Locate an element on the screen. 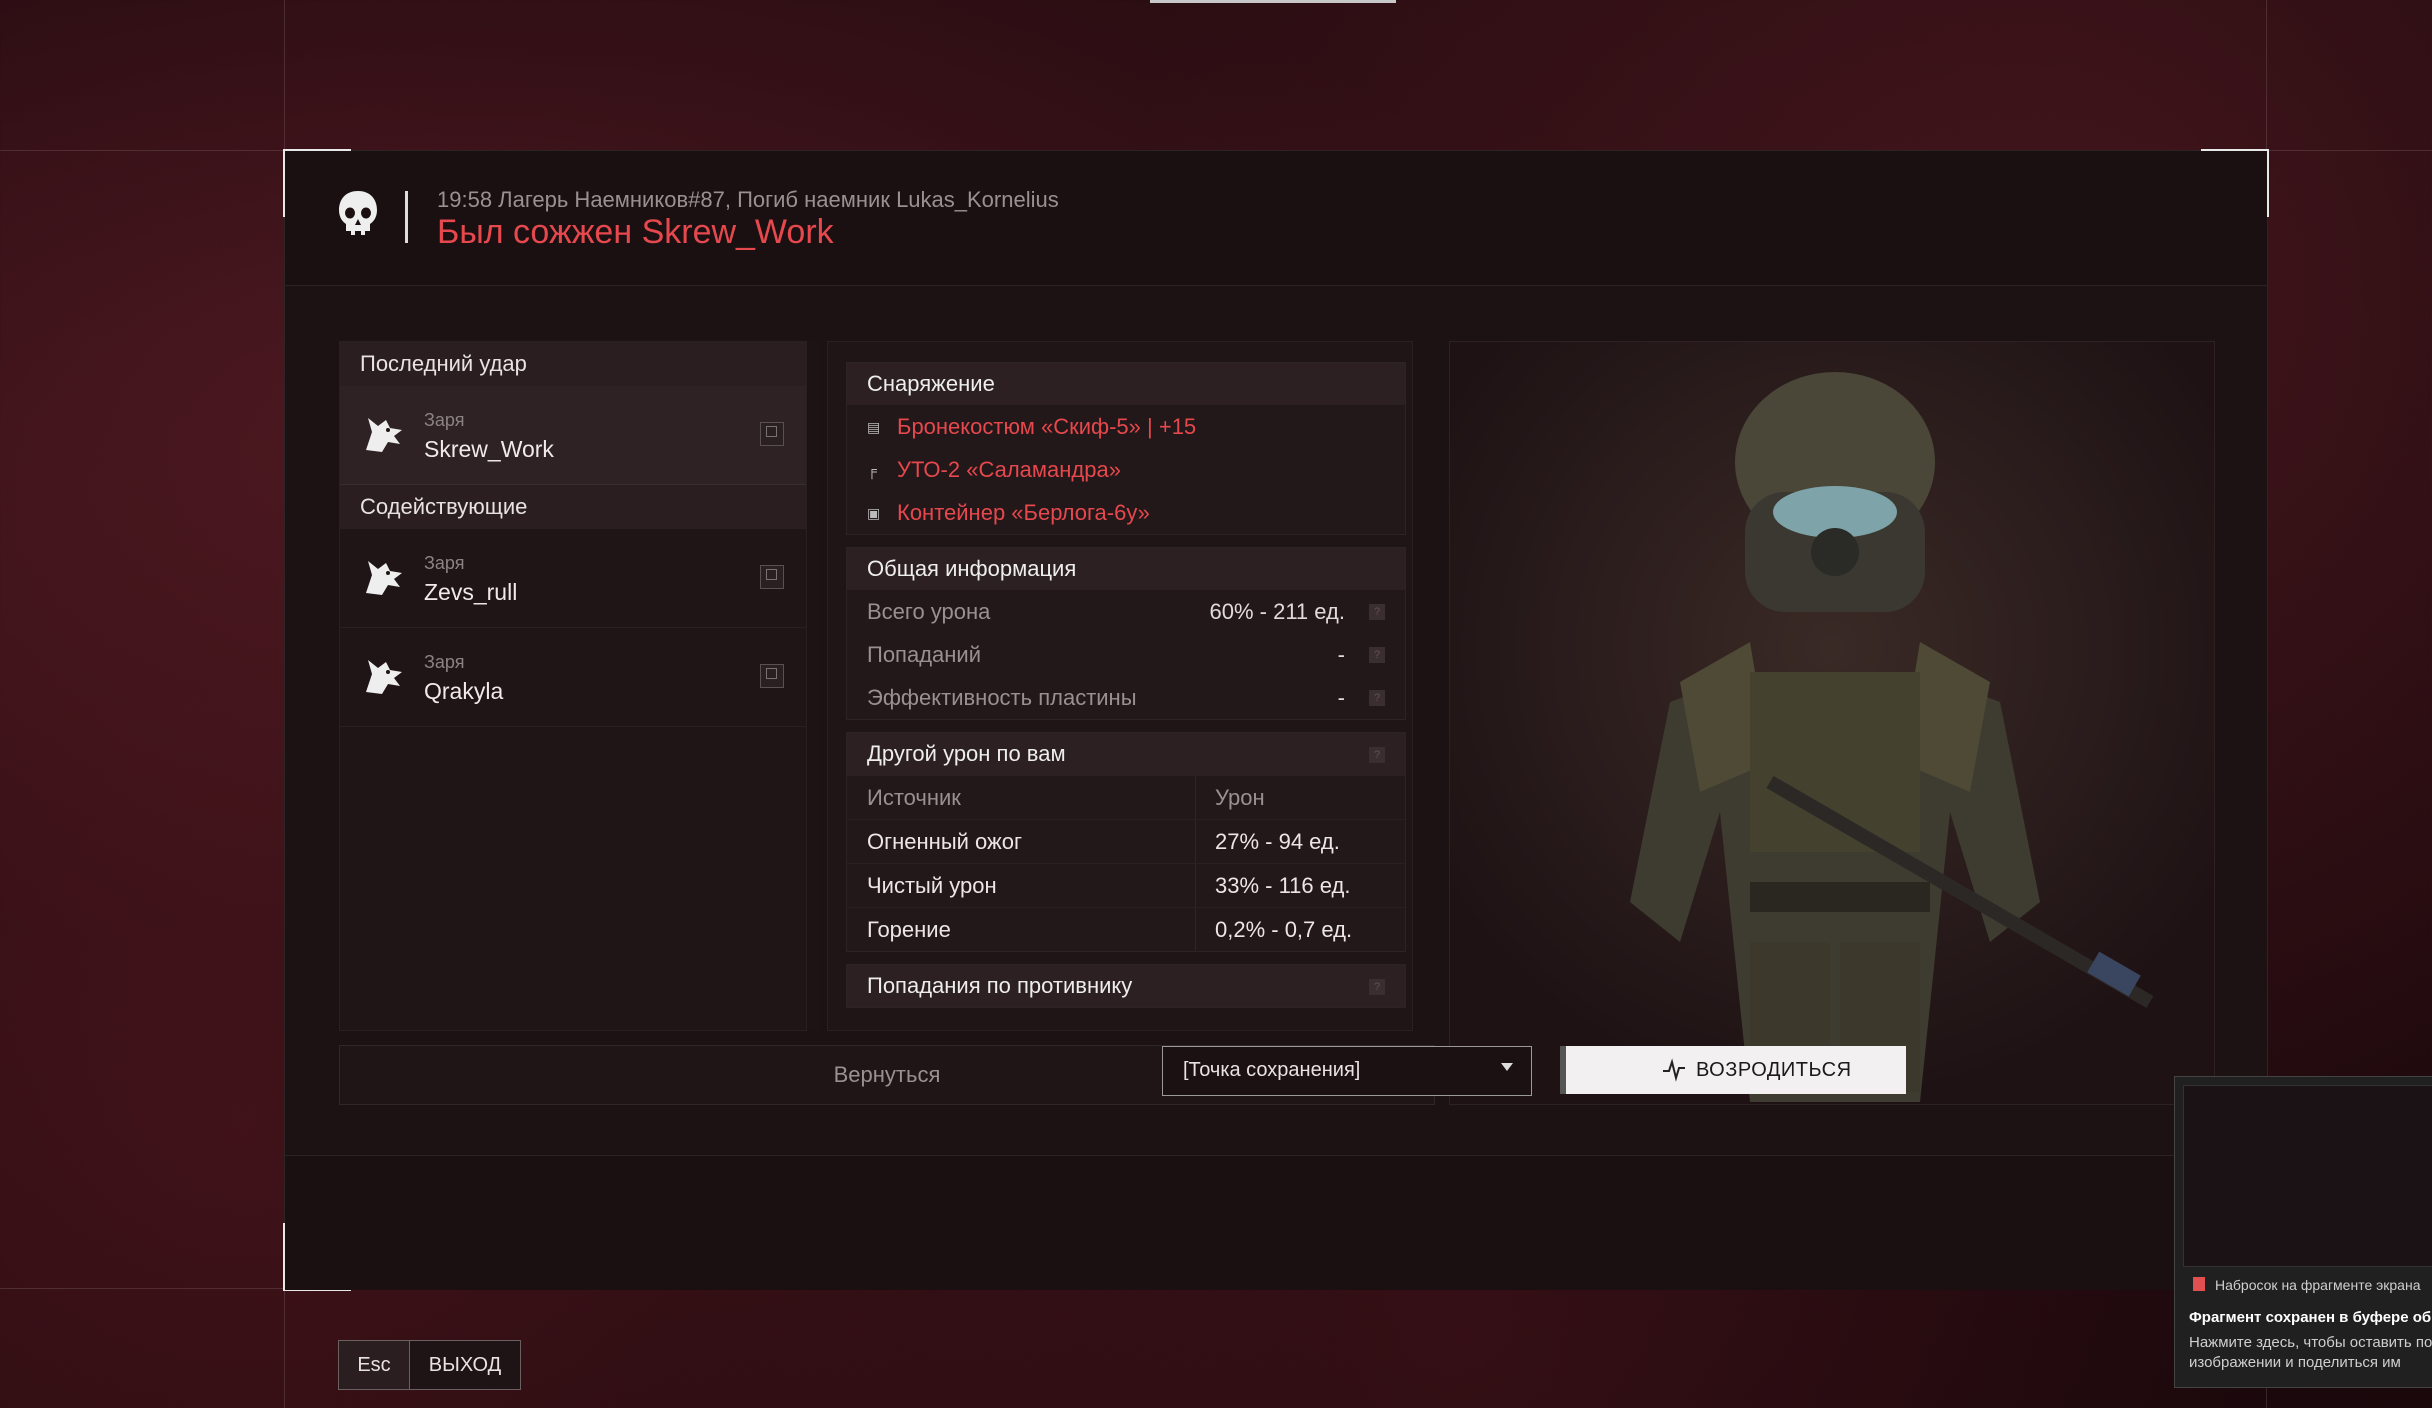 This screenshot has height=1408, width=2432. assist-row: Заря Zevs_rull is located at coordinates (573, 578).